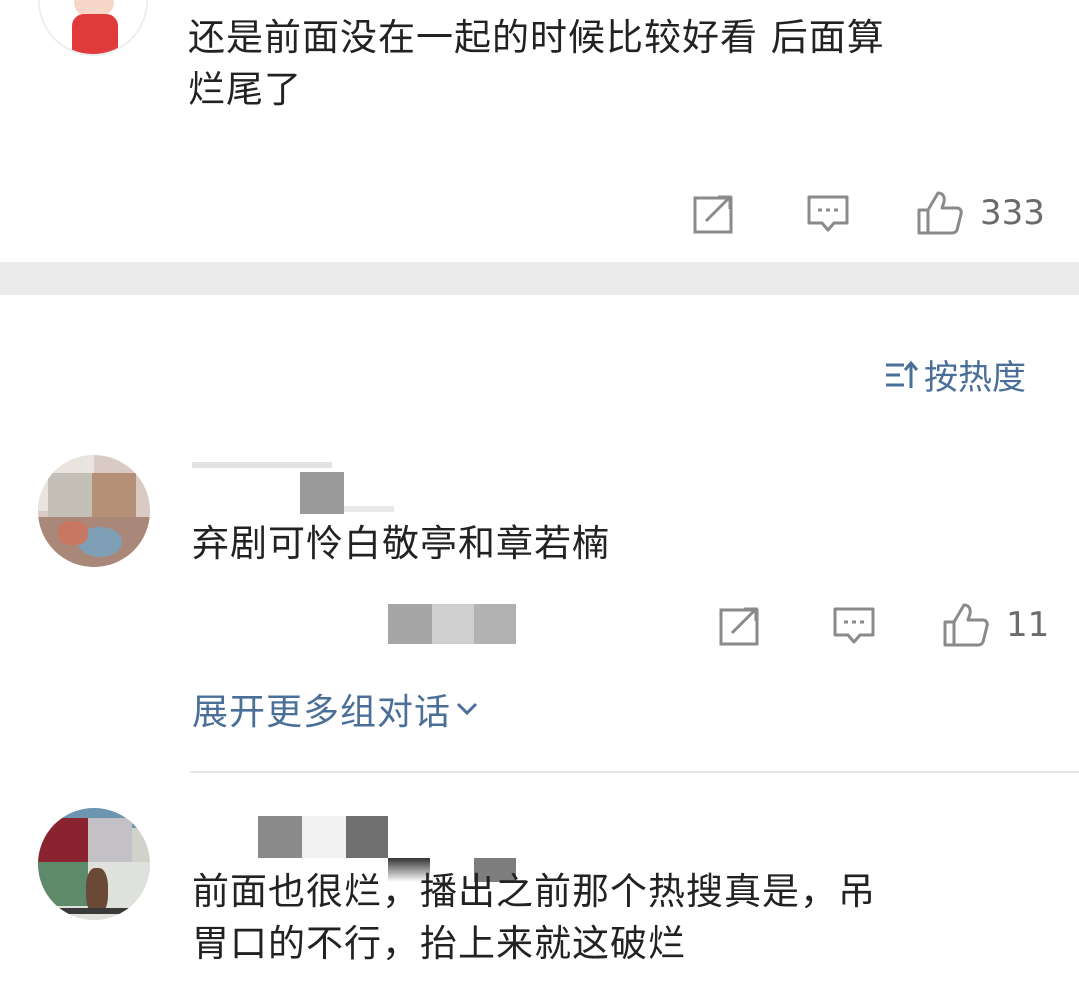 The height and width of the screenshot is (995, 1079). Describe the element at coordinates (534, 891) in the screenshot. I see `comment-text-line: 前面也很烂，播出之前那个热搜真是，吊` at that location.